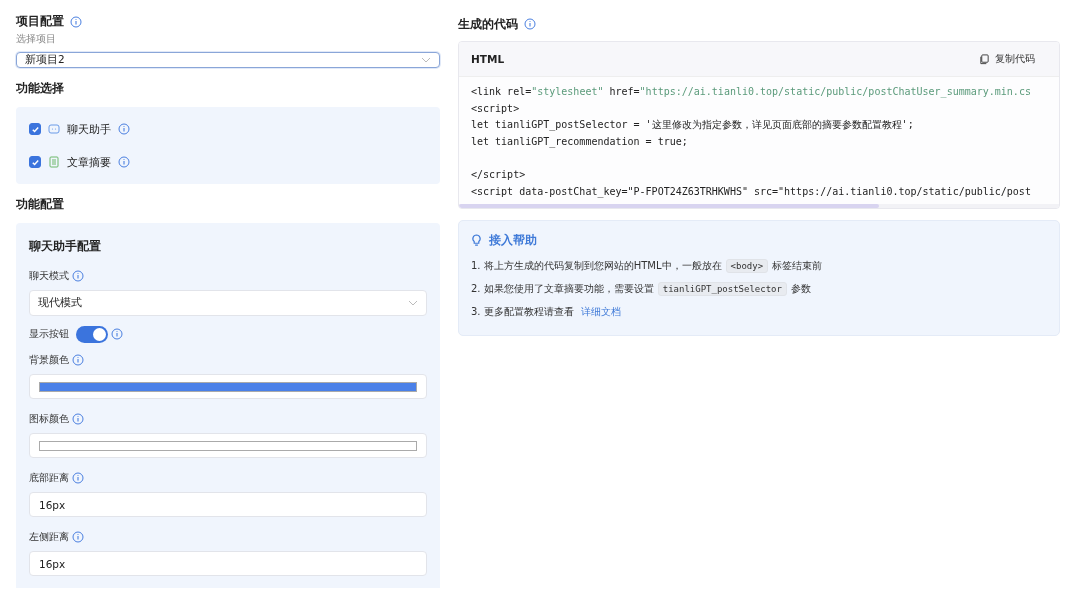 This screenshot has height=600, width=1074. What do you see at coordinates (669, 206) in the screenshot?
I see `scrollbar-thumb` at bounding box center [669, 206].